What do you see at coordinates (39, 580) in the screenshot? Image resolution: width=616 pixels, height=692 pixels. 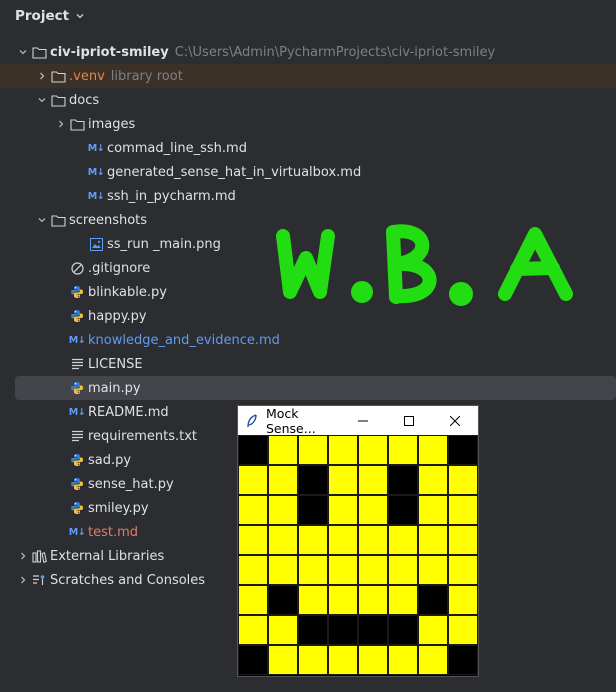 I see `scratches-icon` at bounding box center [39, 580].